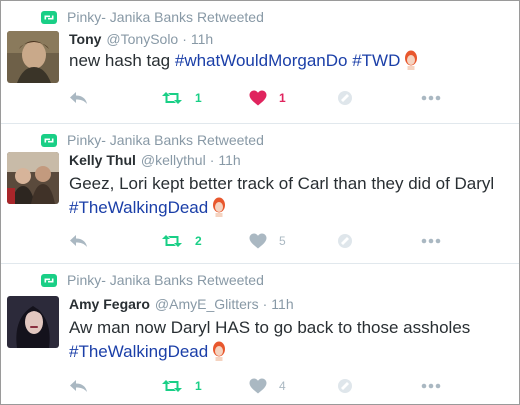 Image resolution: width=520 pixels, height=405 pixels. Describe the element at coordinates (267, 241) in the screenshot. I see `like-button: 5` at that location.